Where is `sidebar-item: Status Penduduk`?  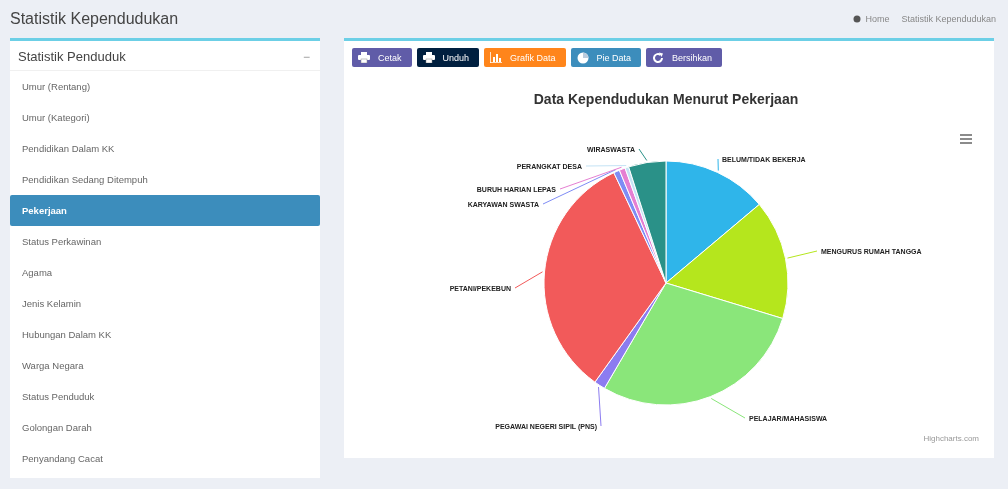
sidebar-item: Status Penduduk is located at coordinates (165, 396).